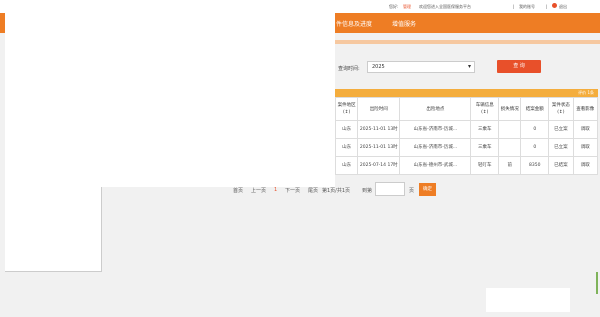 This screenshot has width=600, height=317. I want to click on last-page-link: 尾页, so click(313, 190).